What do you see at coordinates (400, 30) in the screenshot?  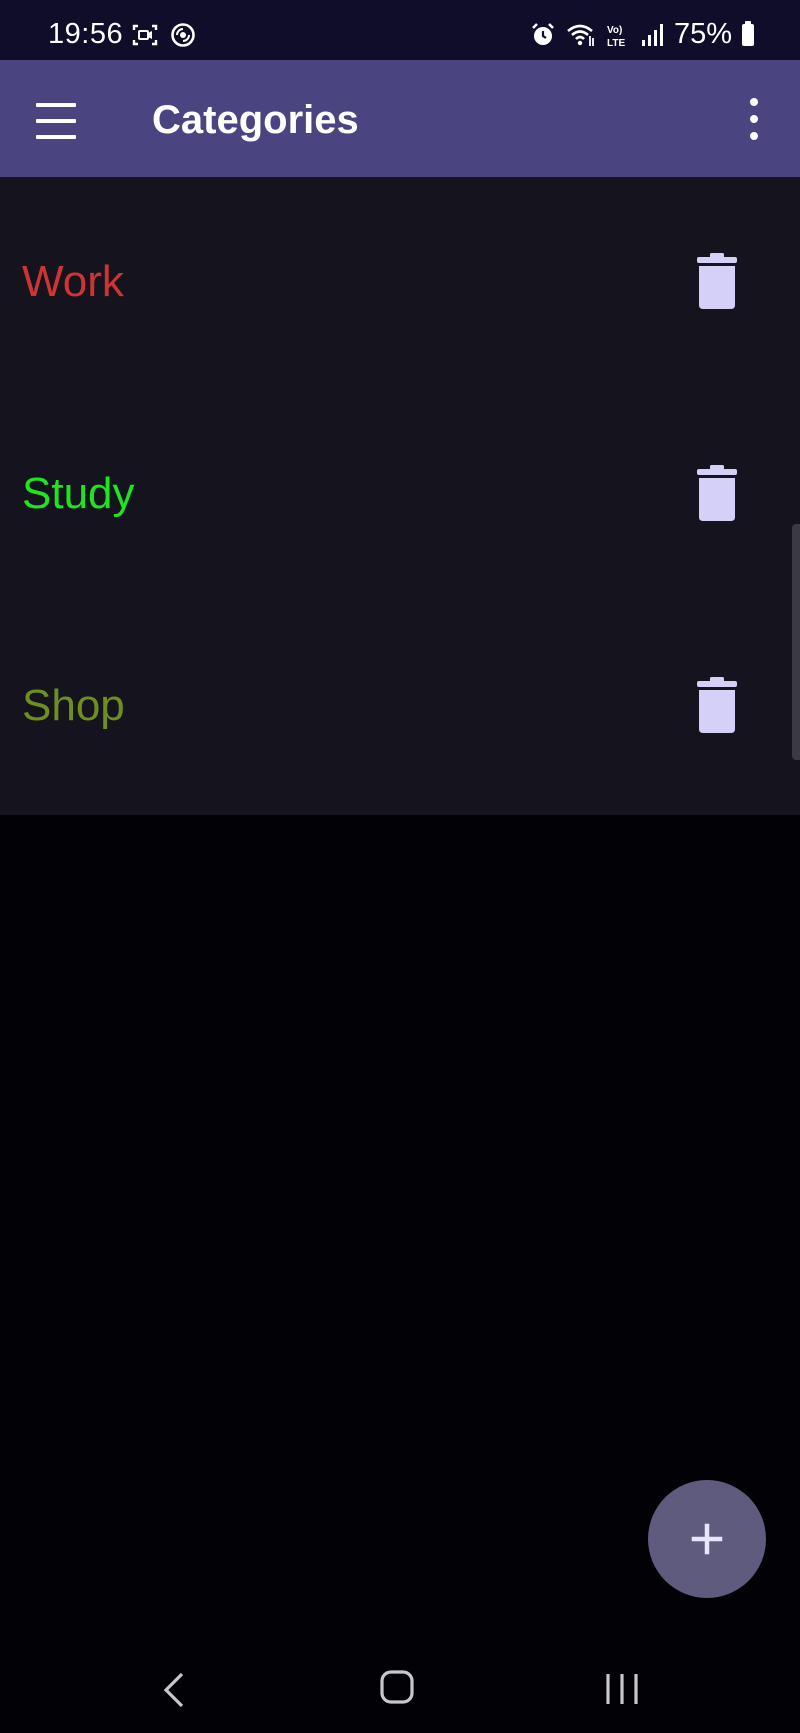 I see `status-bar: 19:56 Vo) LTE 75%` at bounding box center [400, 30].